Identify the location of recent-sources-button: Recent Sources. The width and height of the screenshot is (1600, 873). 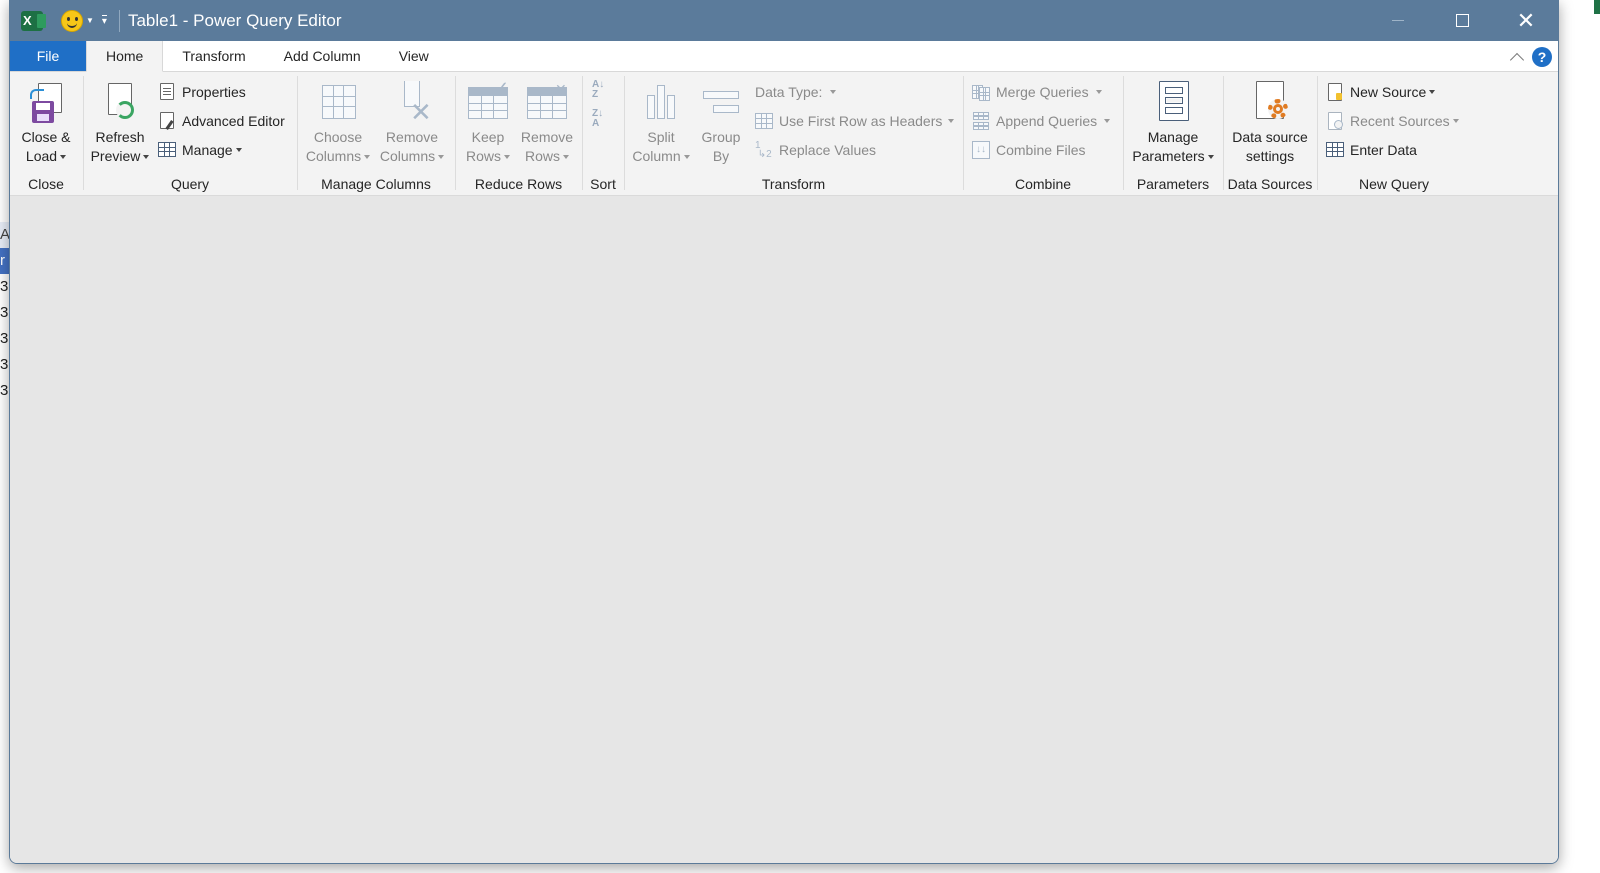
(1392, 121).